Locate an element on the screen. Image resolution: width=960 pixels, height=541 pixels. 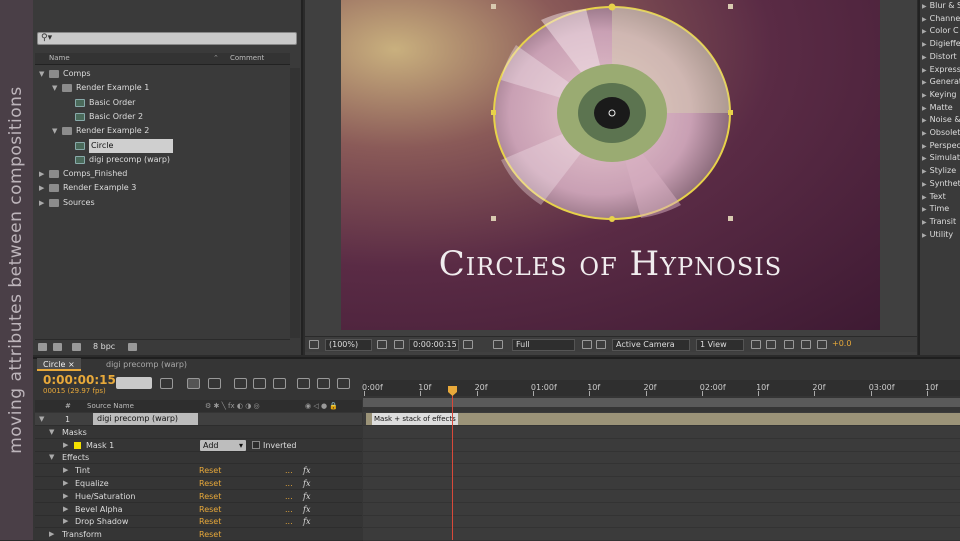
motion-blur-icon is located at coordinates (279, 383).